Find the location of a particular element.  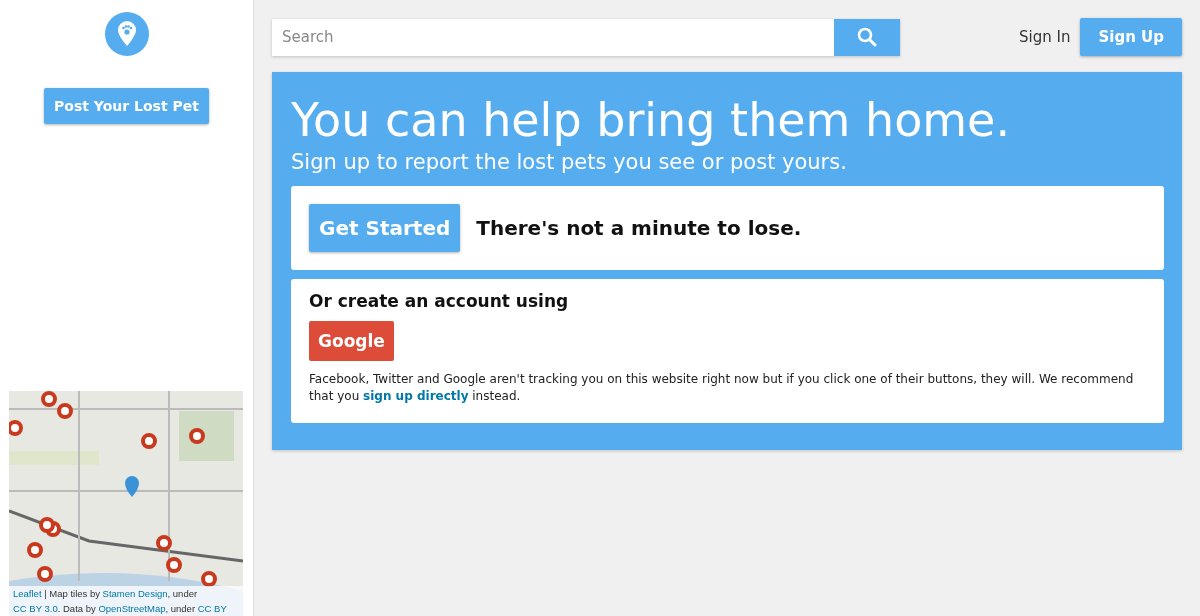

tagline: There's not a minute to lose. is located at coordinates (639, 228).